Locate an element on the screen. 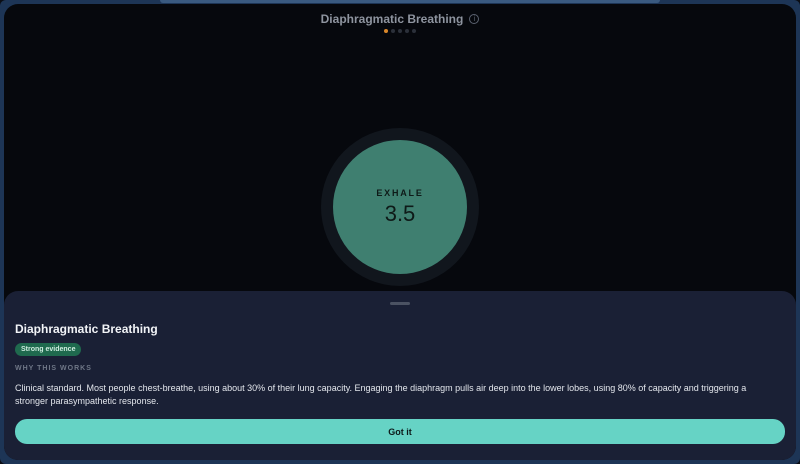 Image resolution: width=800 pixels, height=464 pixels. page-indicator is located at coordinates (400, 31).